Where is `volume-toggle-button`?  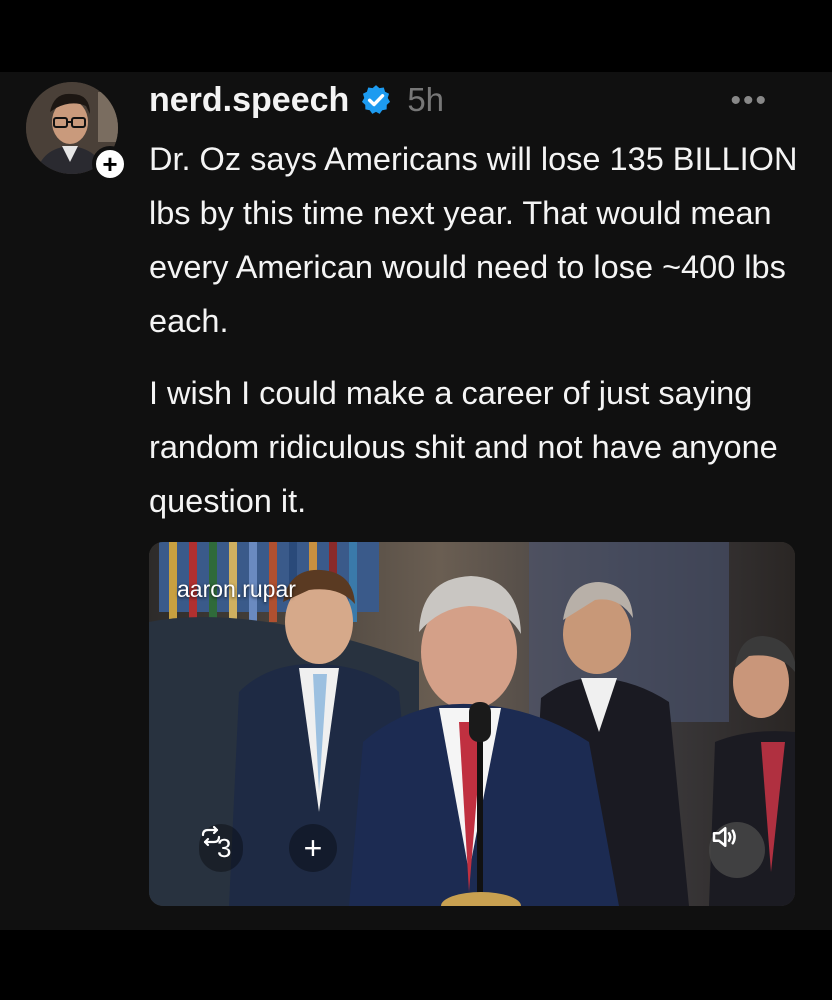 volume-toggle-button is located at coordinates (737, 850).